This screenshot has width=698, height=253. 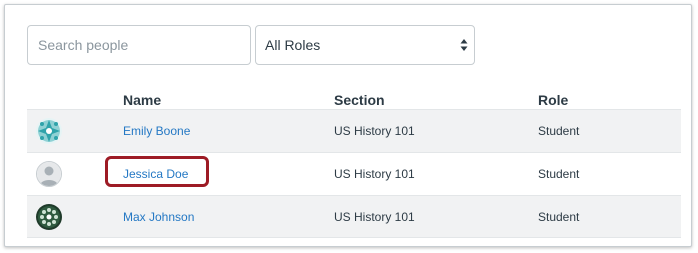 What do you see at coordinates (464, 45) in the screenshot?
I see `select-arrows-icon` at bounding box center [464, 45].